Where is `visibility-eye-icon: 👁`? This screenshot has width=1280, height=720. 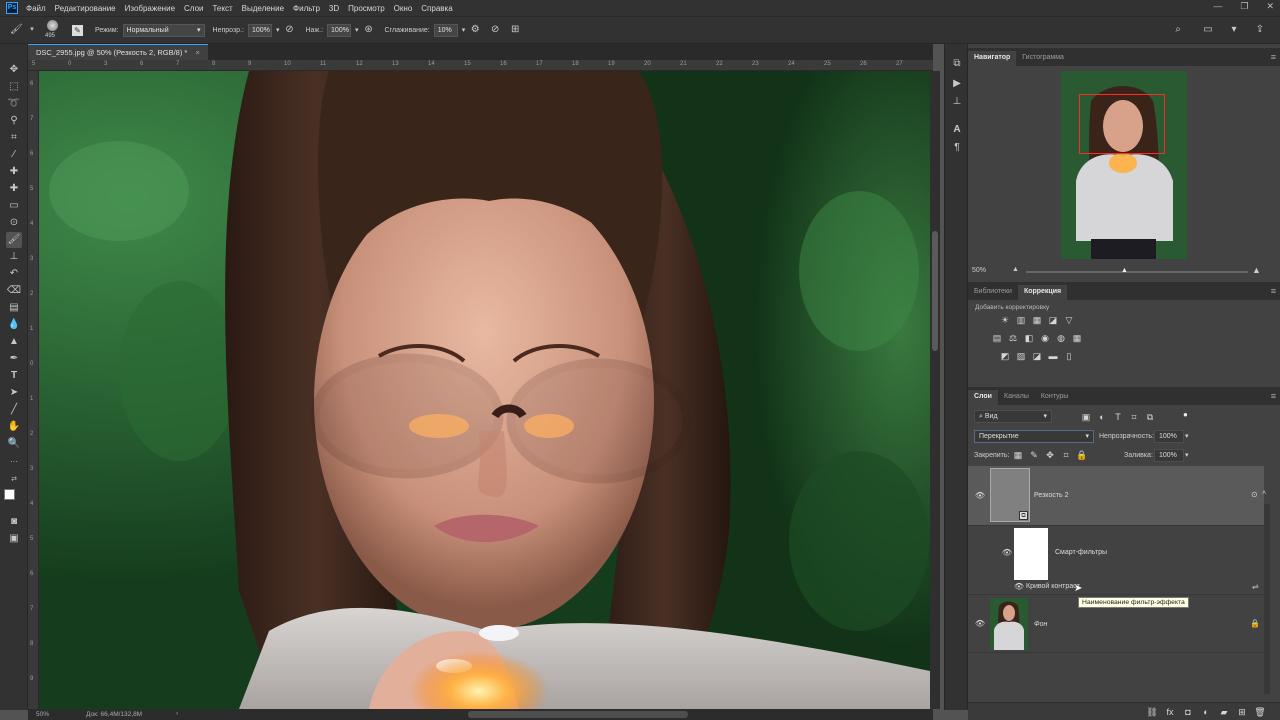
visibility-eye-icon: 👁 is located at coordinates (980, 624).